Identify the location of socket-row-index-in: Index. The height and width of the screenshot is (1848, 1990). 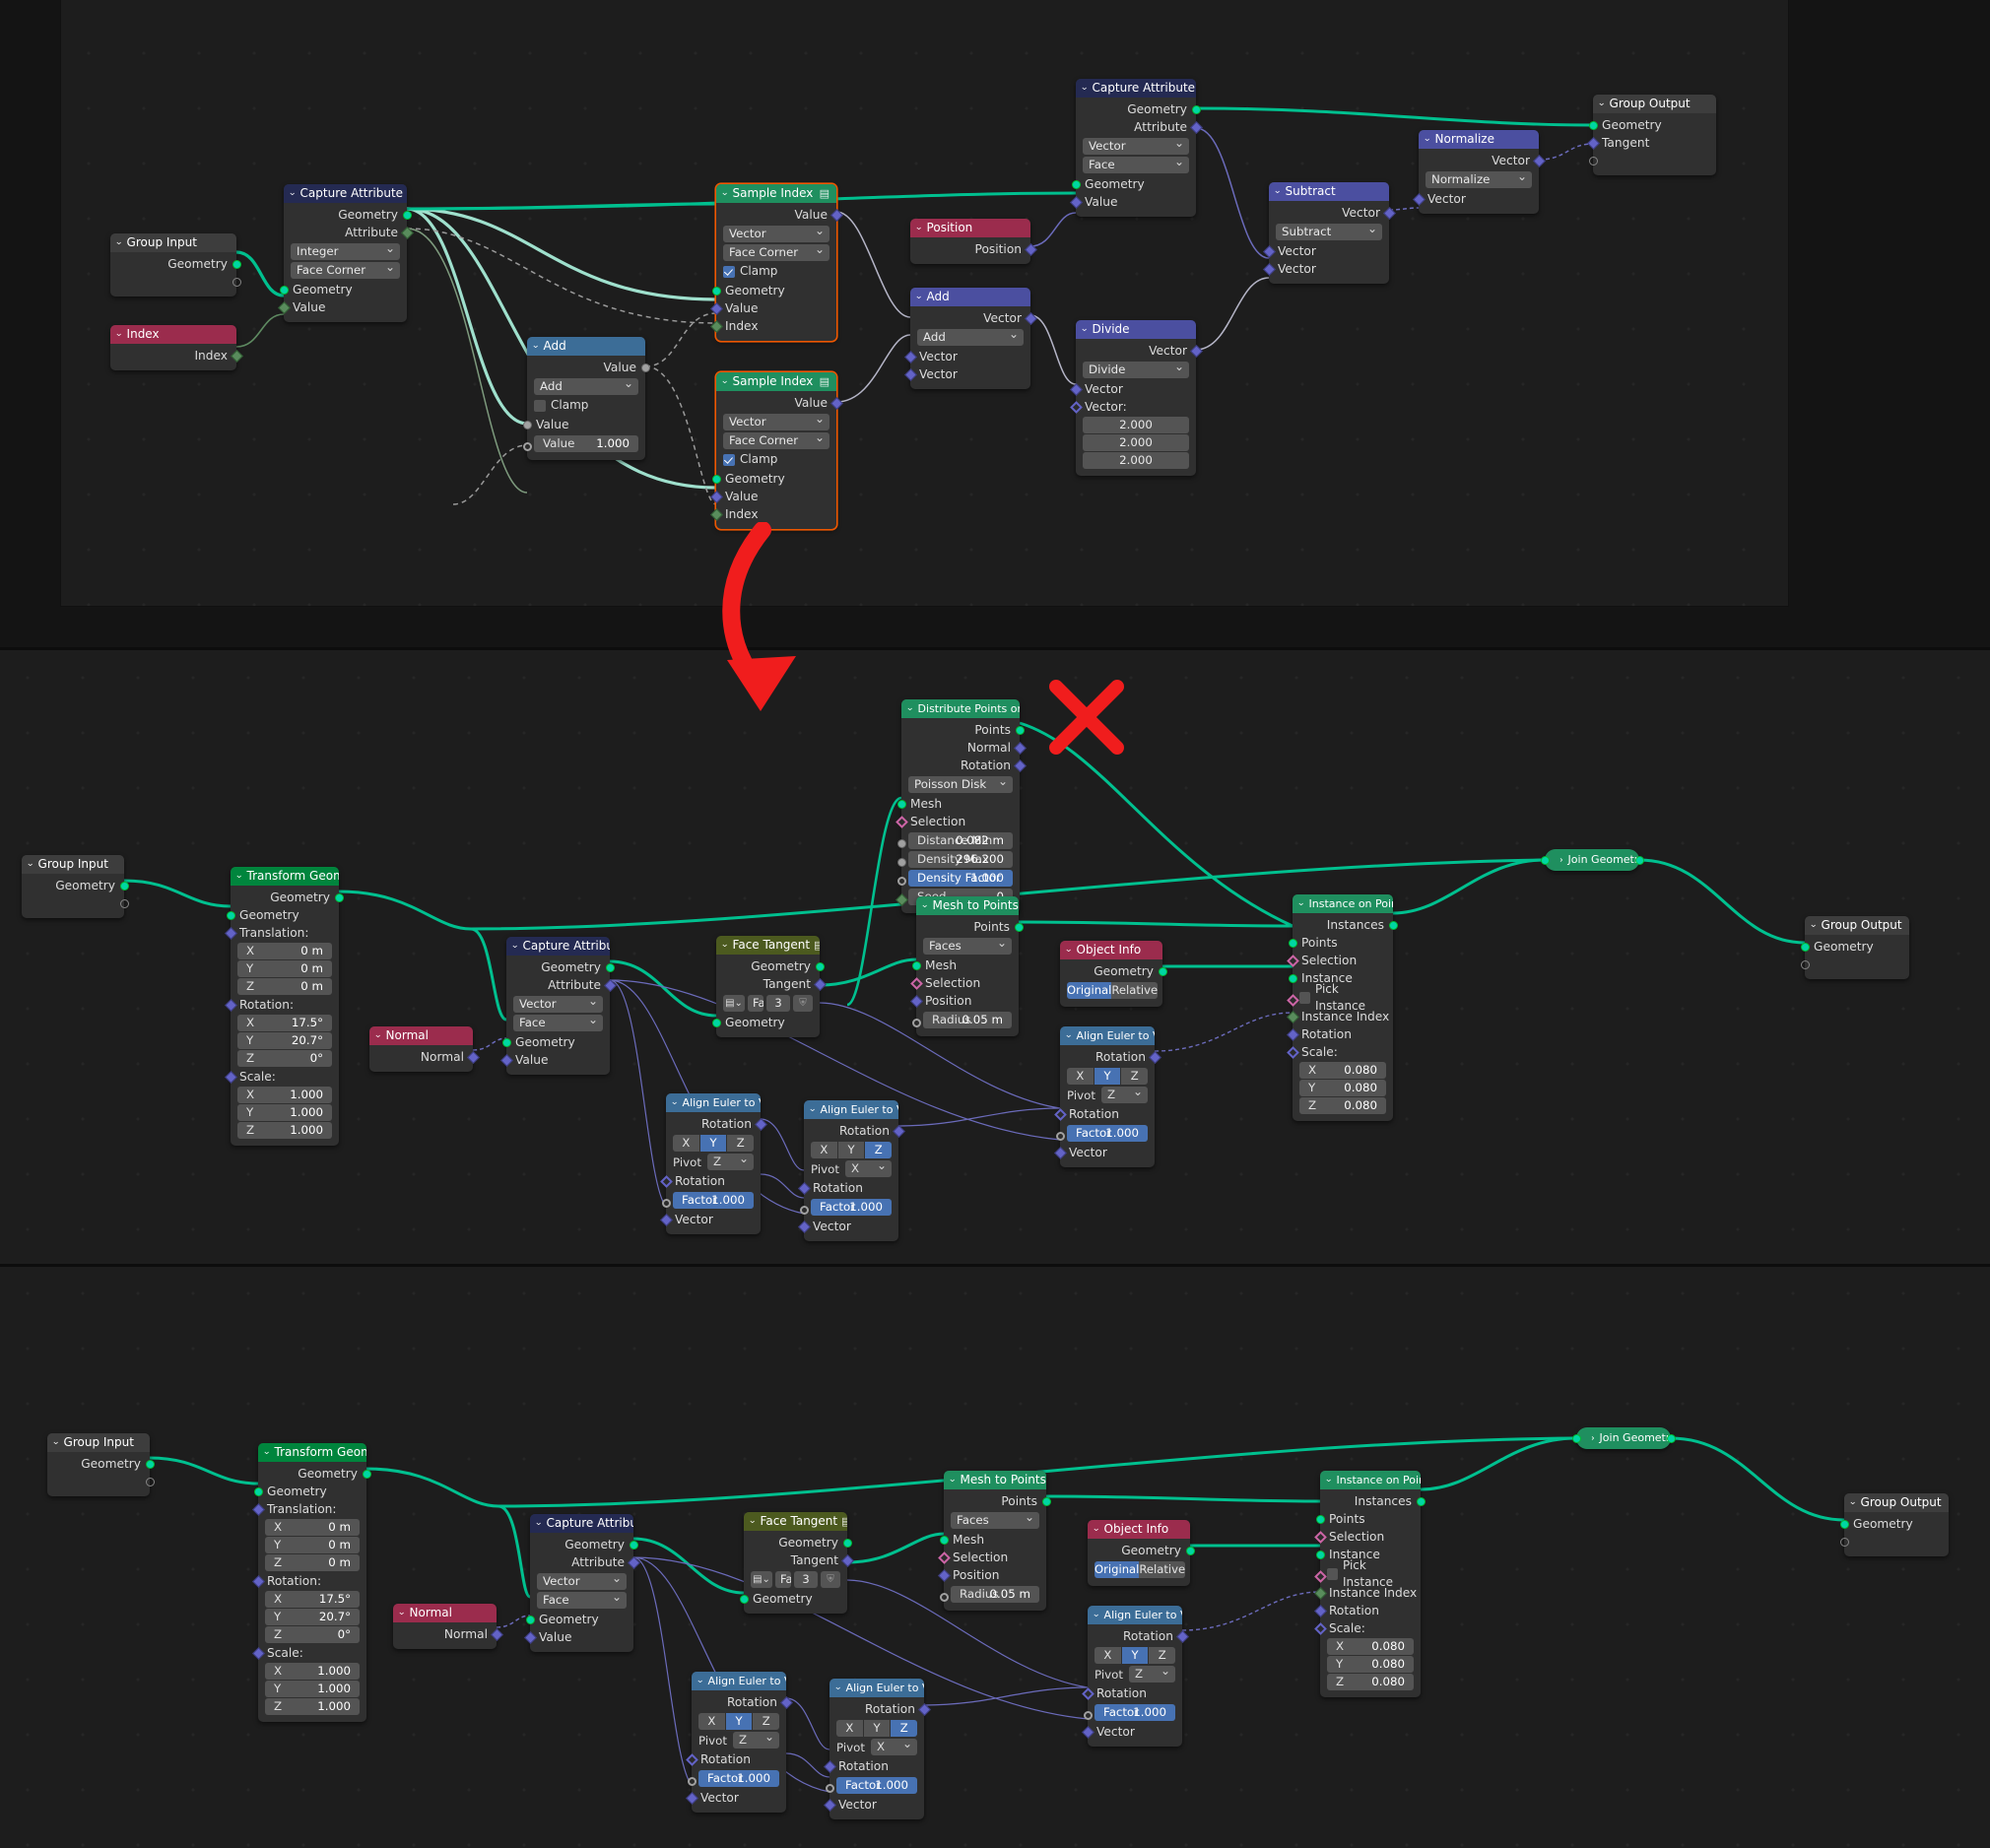
(772, 326).